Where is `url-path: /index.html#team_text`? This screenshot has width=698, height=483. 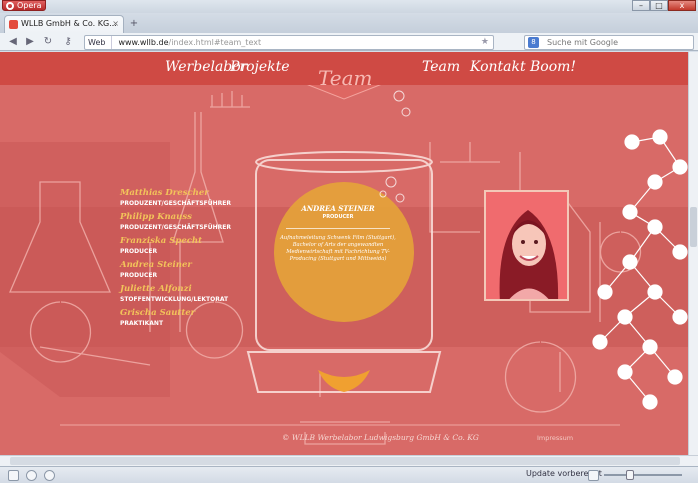 url-path: /index.html#team_text is located at coordinates (215, 42).